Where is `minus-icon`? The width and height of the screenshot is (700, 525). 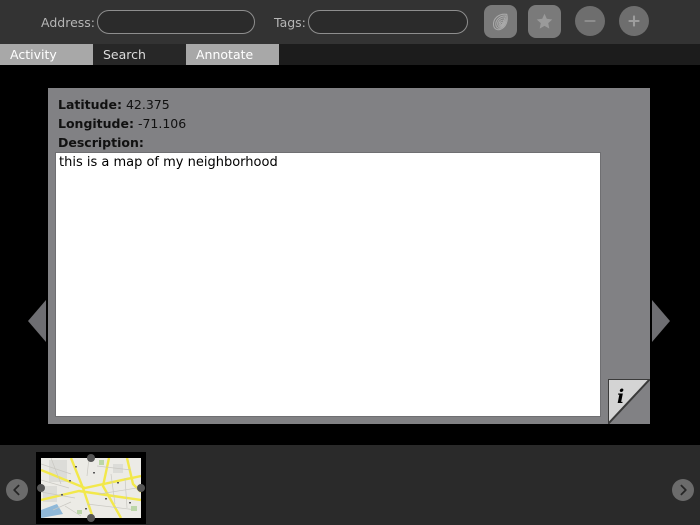
minus-icon is located at coordinates (590, 21).